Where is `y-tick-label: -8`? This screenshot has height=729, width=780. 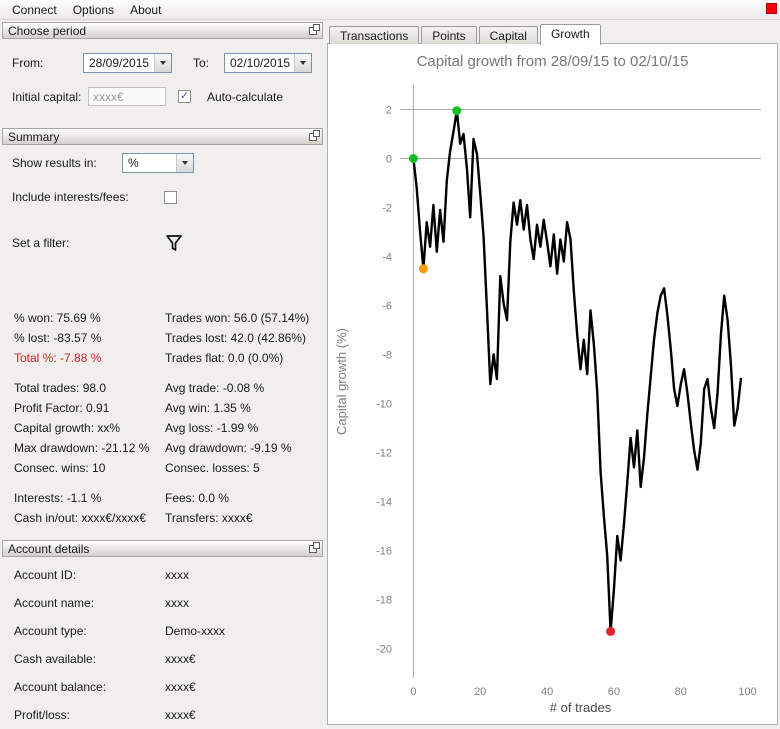 y-tick-label: -8 is located at coordinates (387, 356).